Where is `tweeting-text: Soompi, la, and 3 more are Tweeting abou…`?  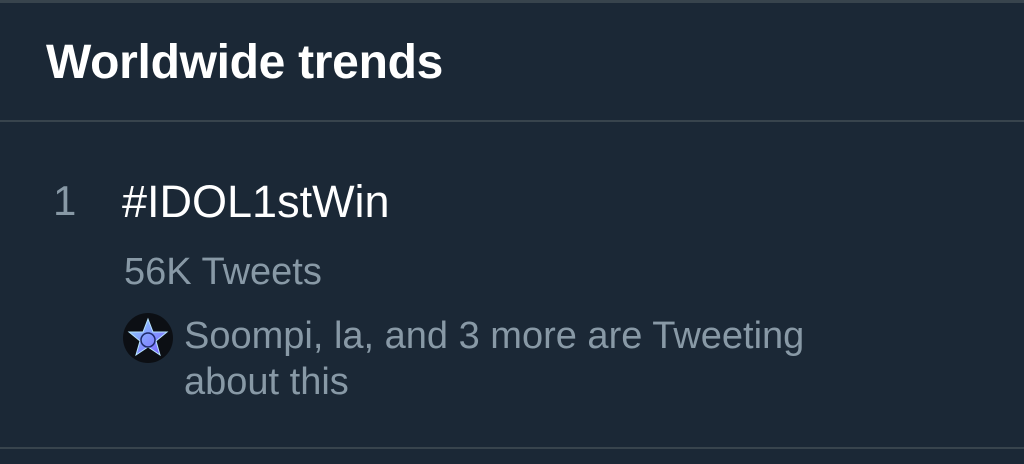 tweeting-text: Soompi, la, and 3 more are Tweeting abou… is located at coordinates (494, 359).